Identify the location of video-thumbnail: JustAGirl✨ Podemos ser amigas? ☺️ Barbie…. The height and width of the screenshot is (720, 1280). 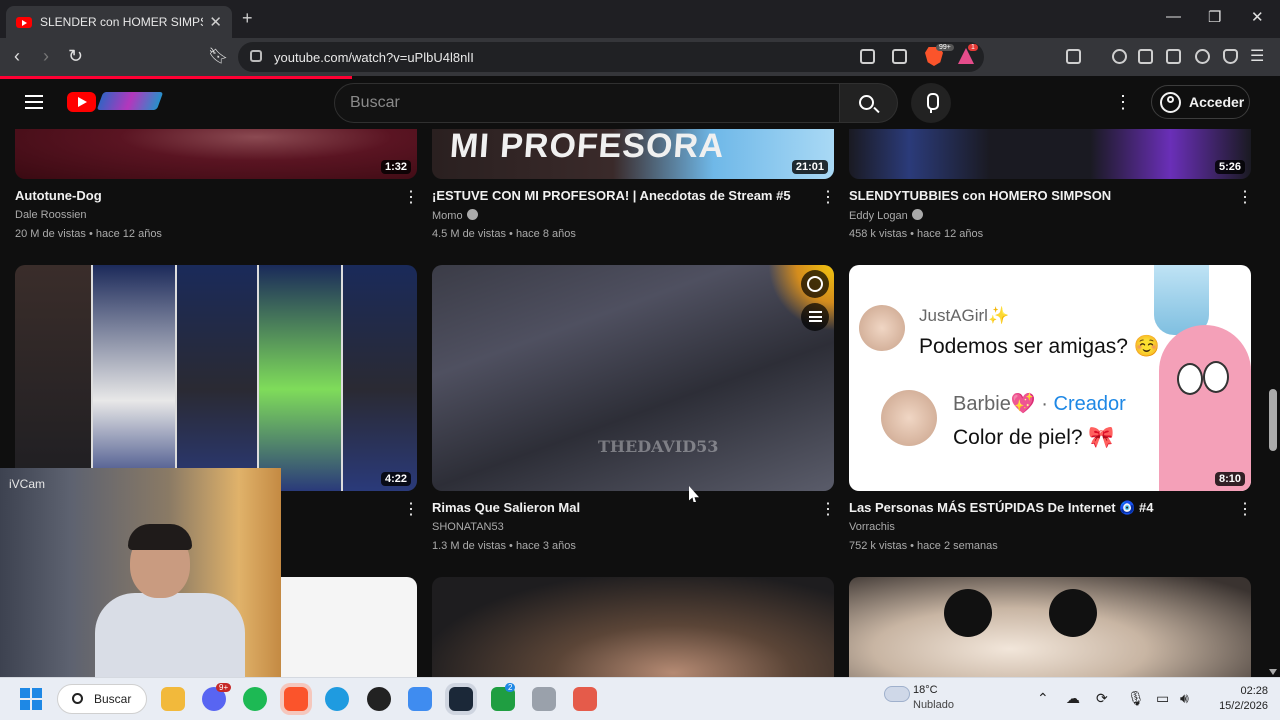
(1050, 378).